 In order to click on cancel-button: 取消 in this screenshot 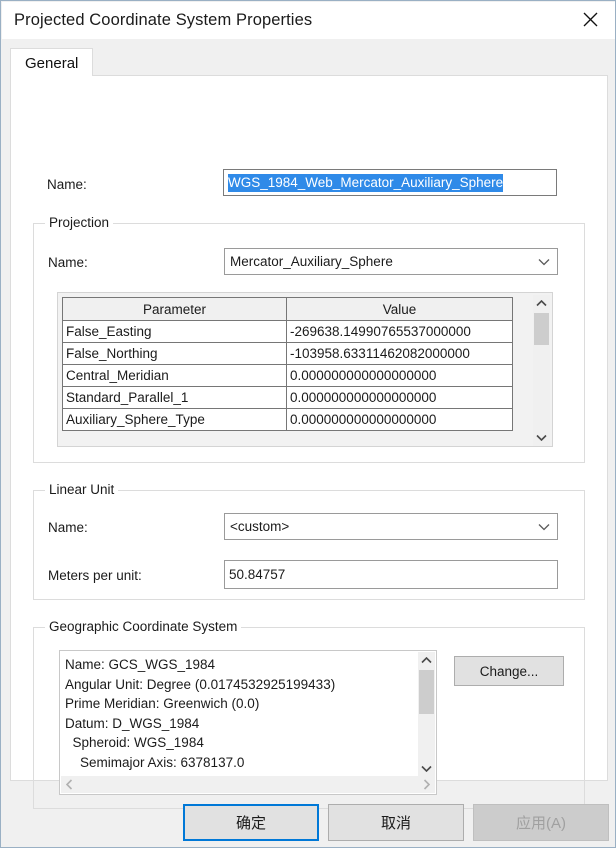, I will do `click(396, 822)`.